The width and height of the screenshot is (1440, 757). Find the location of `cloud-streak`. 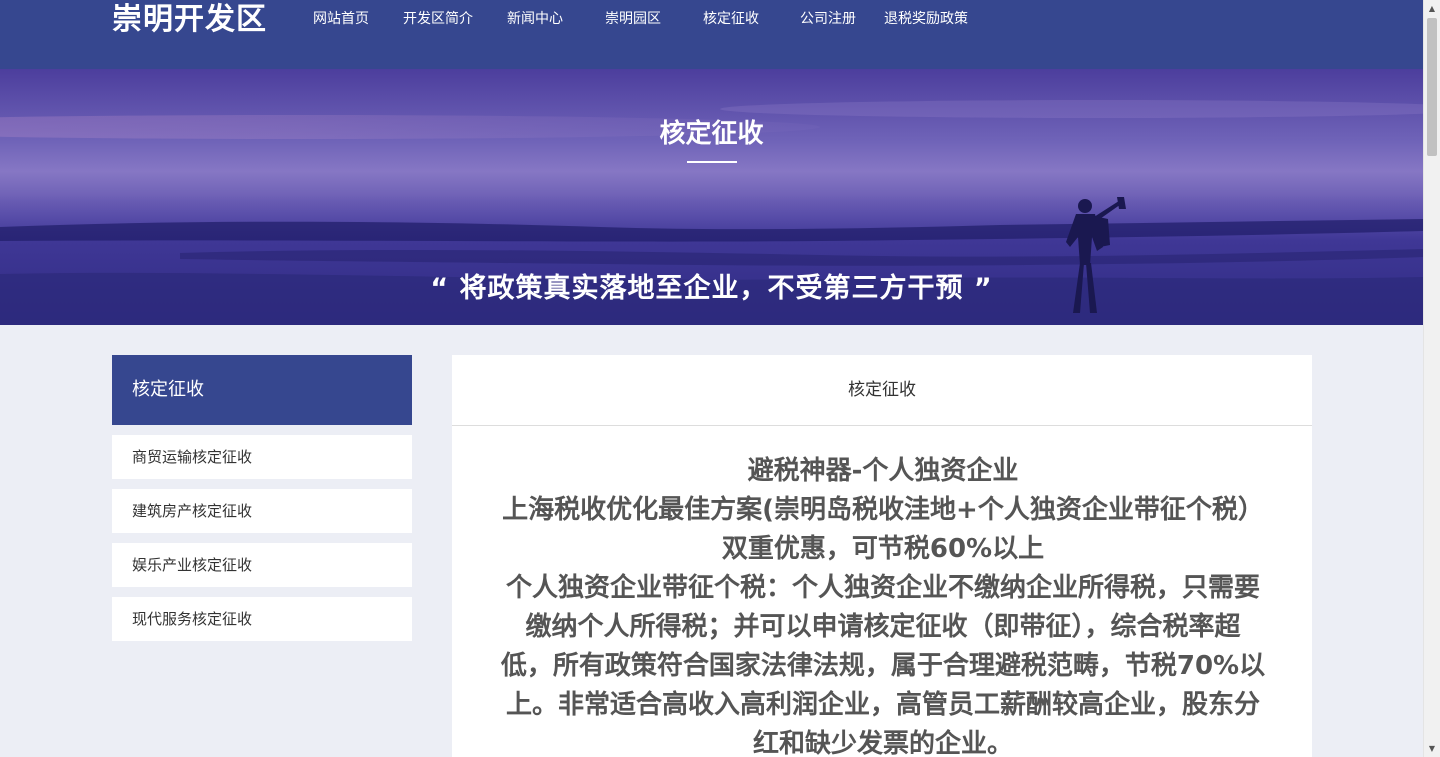

cloud-streak is located at coordinates (1071, 109).